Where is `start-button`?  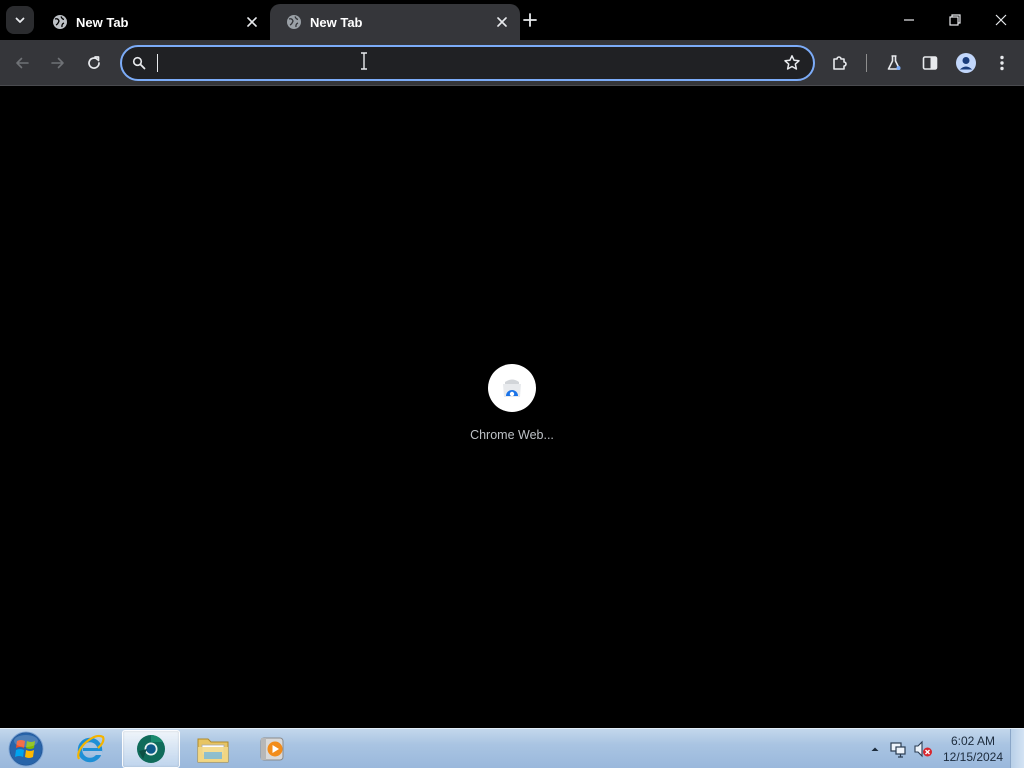
start-button is located at coordinates (26, 749).